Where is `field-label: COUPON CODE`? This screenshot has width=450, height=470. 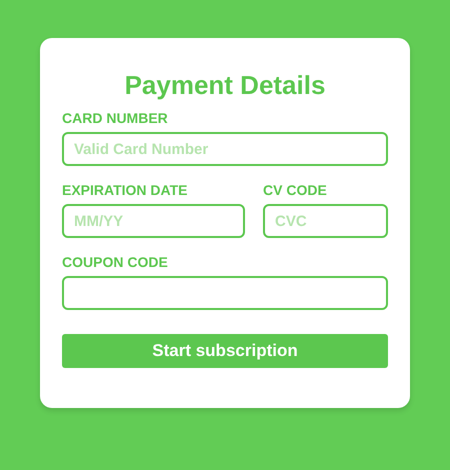 field-label: COUPON CODE is located at coordinates (115, 262).